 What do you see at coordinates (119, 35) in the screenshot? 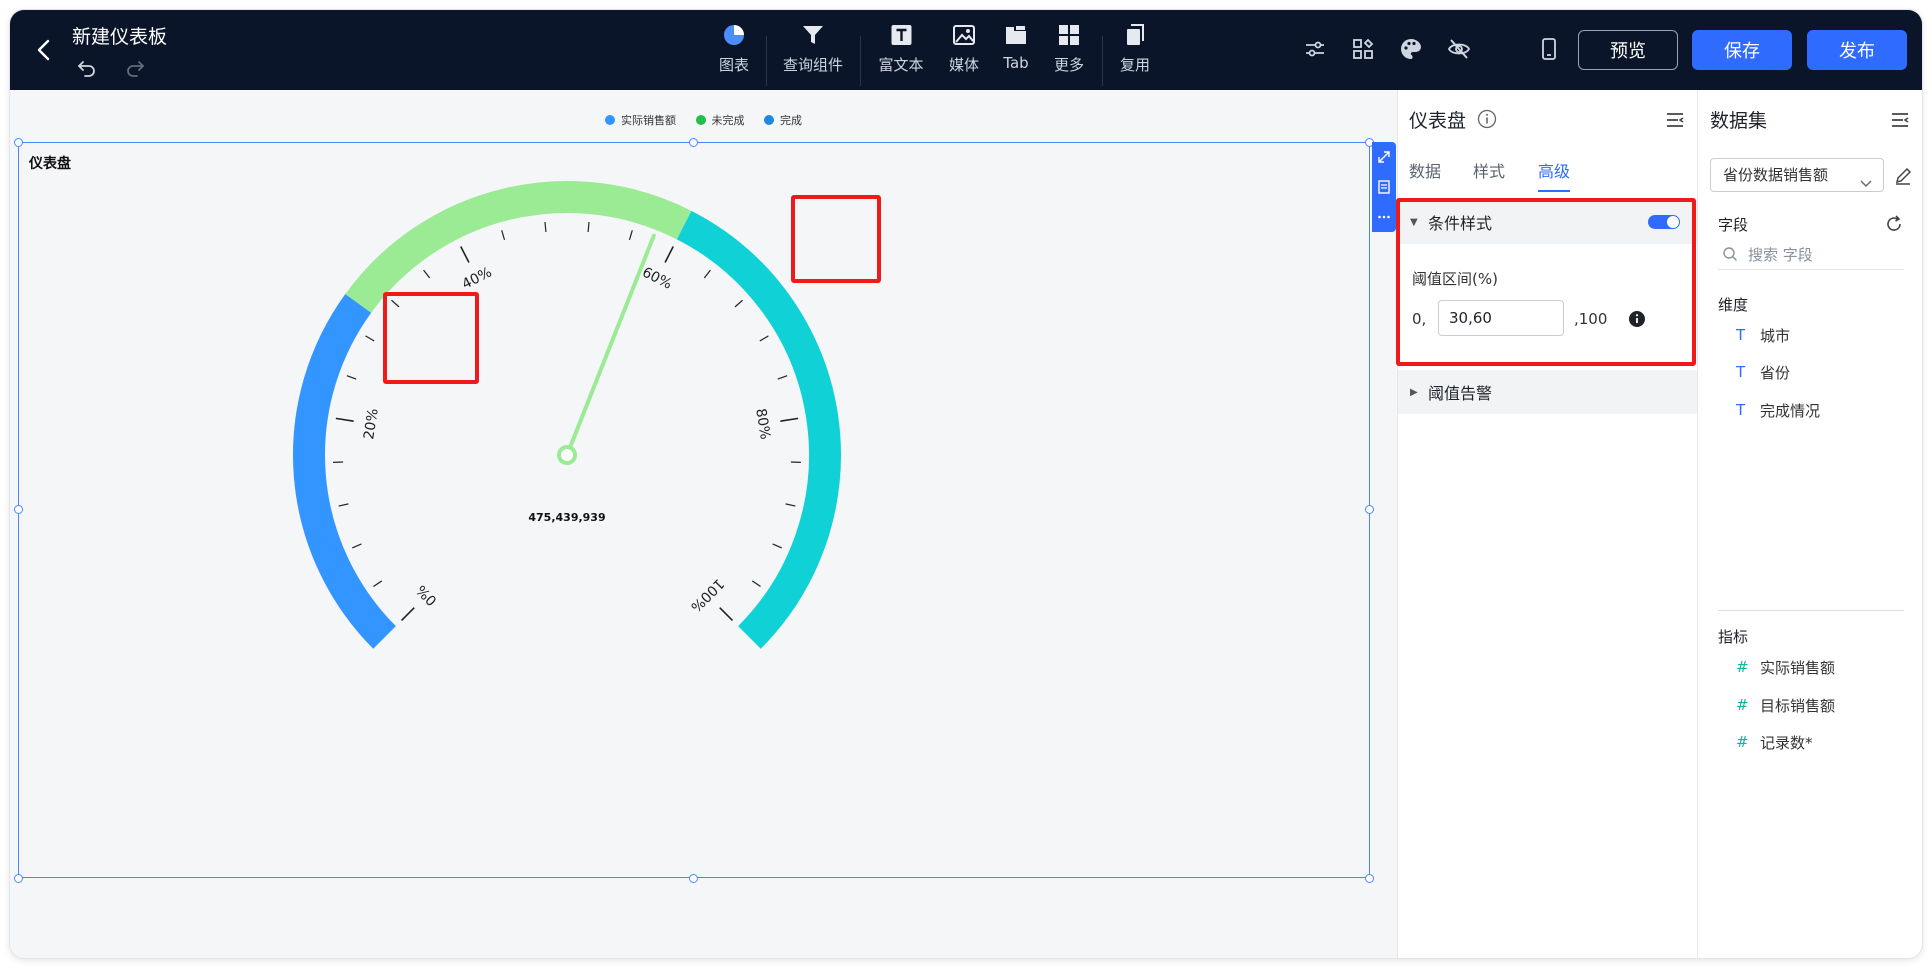
I see `dashboard-title: 新建仪表板` at bounding box center [119, 35].